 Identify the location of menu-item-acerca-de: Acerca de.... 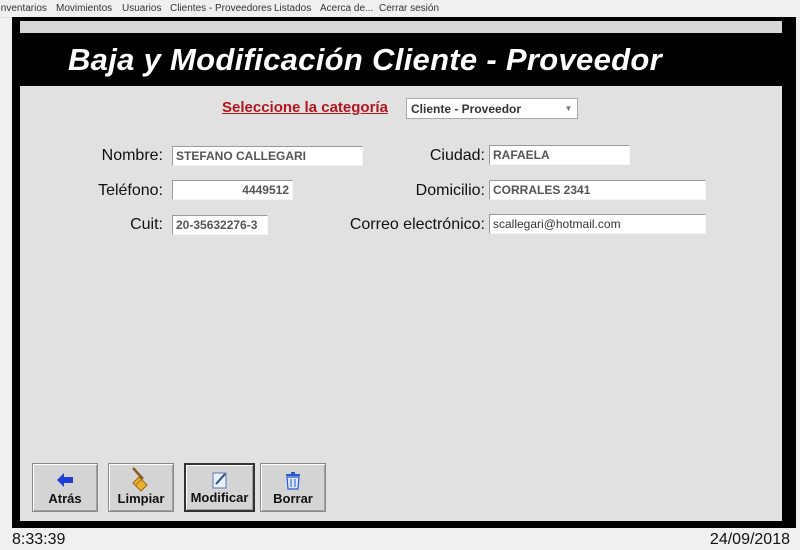
(346, 8).